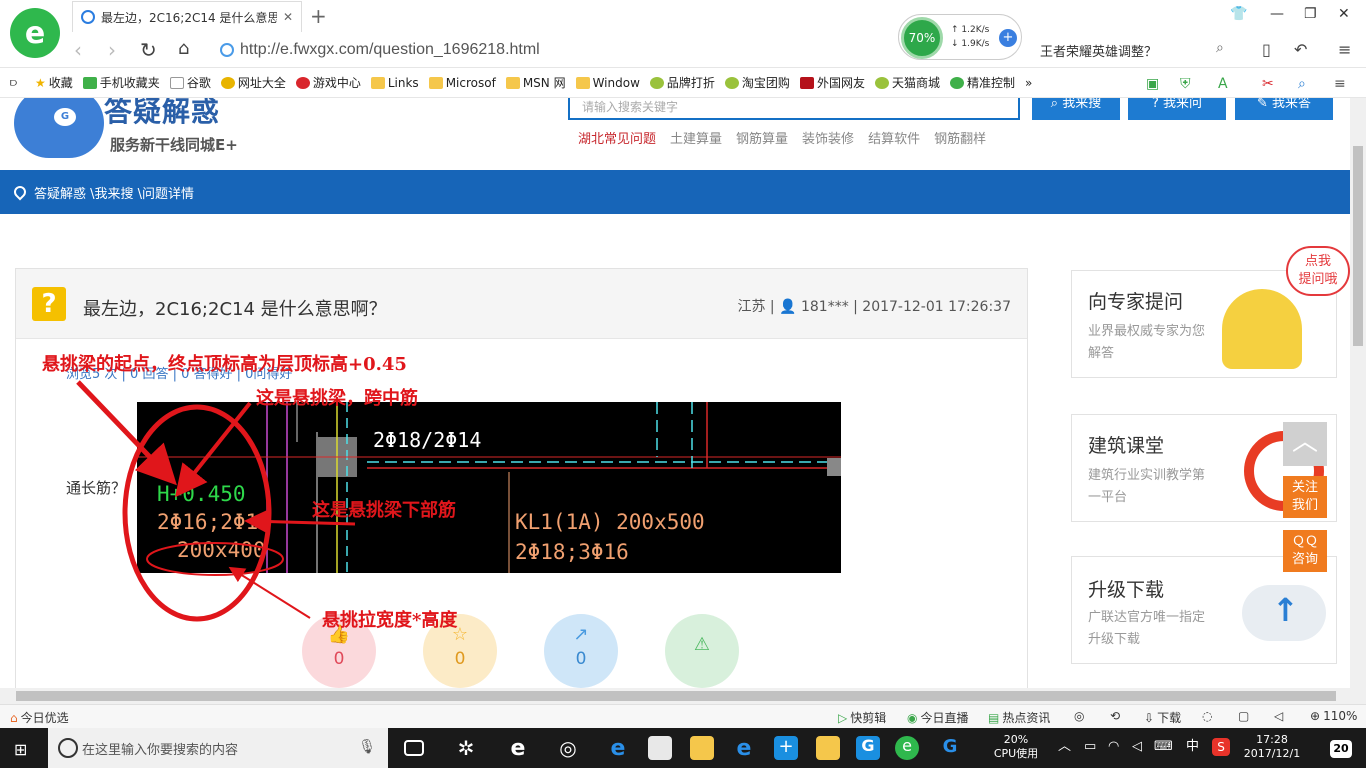 Image resolution: width=1366 pixels, height=768 pixels. I want to click on fan-app-icon: ✲, so click(466, 748).